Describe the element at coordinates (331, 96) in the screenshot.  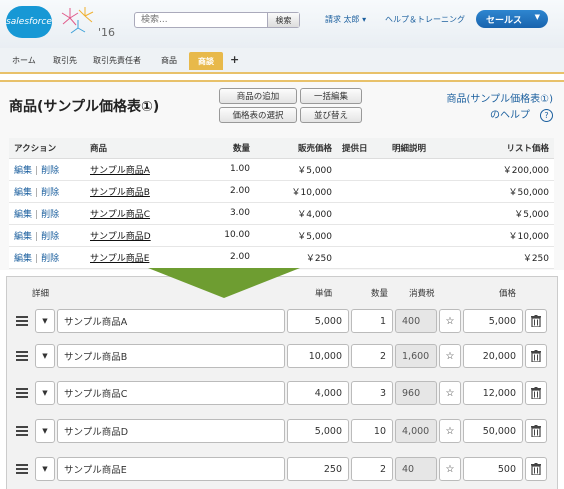
I see `edit-all-button: 一括編集` at that location.